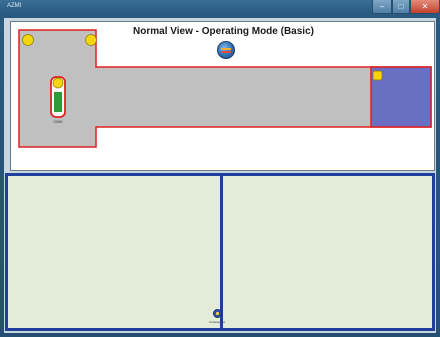 The width and height of the screenshot is (440, 337). Describe the element at coordinates (91, 40) in the screenshot. I see `marker-top-middle` at that location.